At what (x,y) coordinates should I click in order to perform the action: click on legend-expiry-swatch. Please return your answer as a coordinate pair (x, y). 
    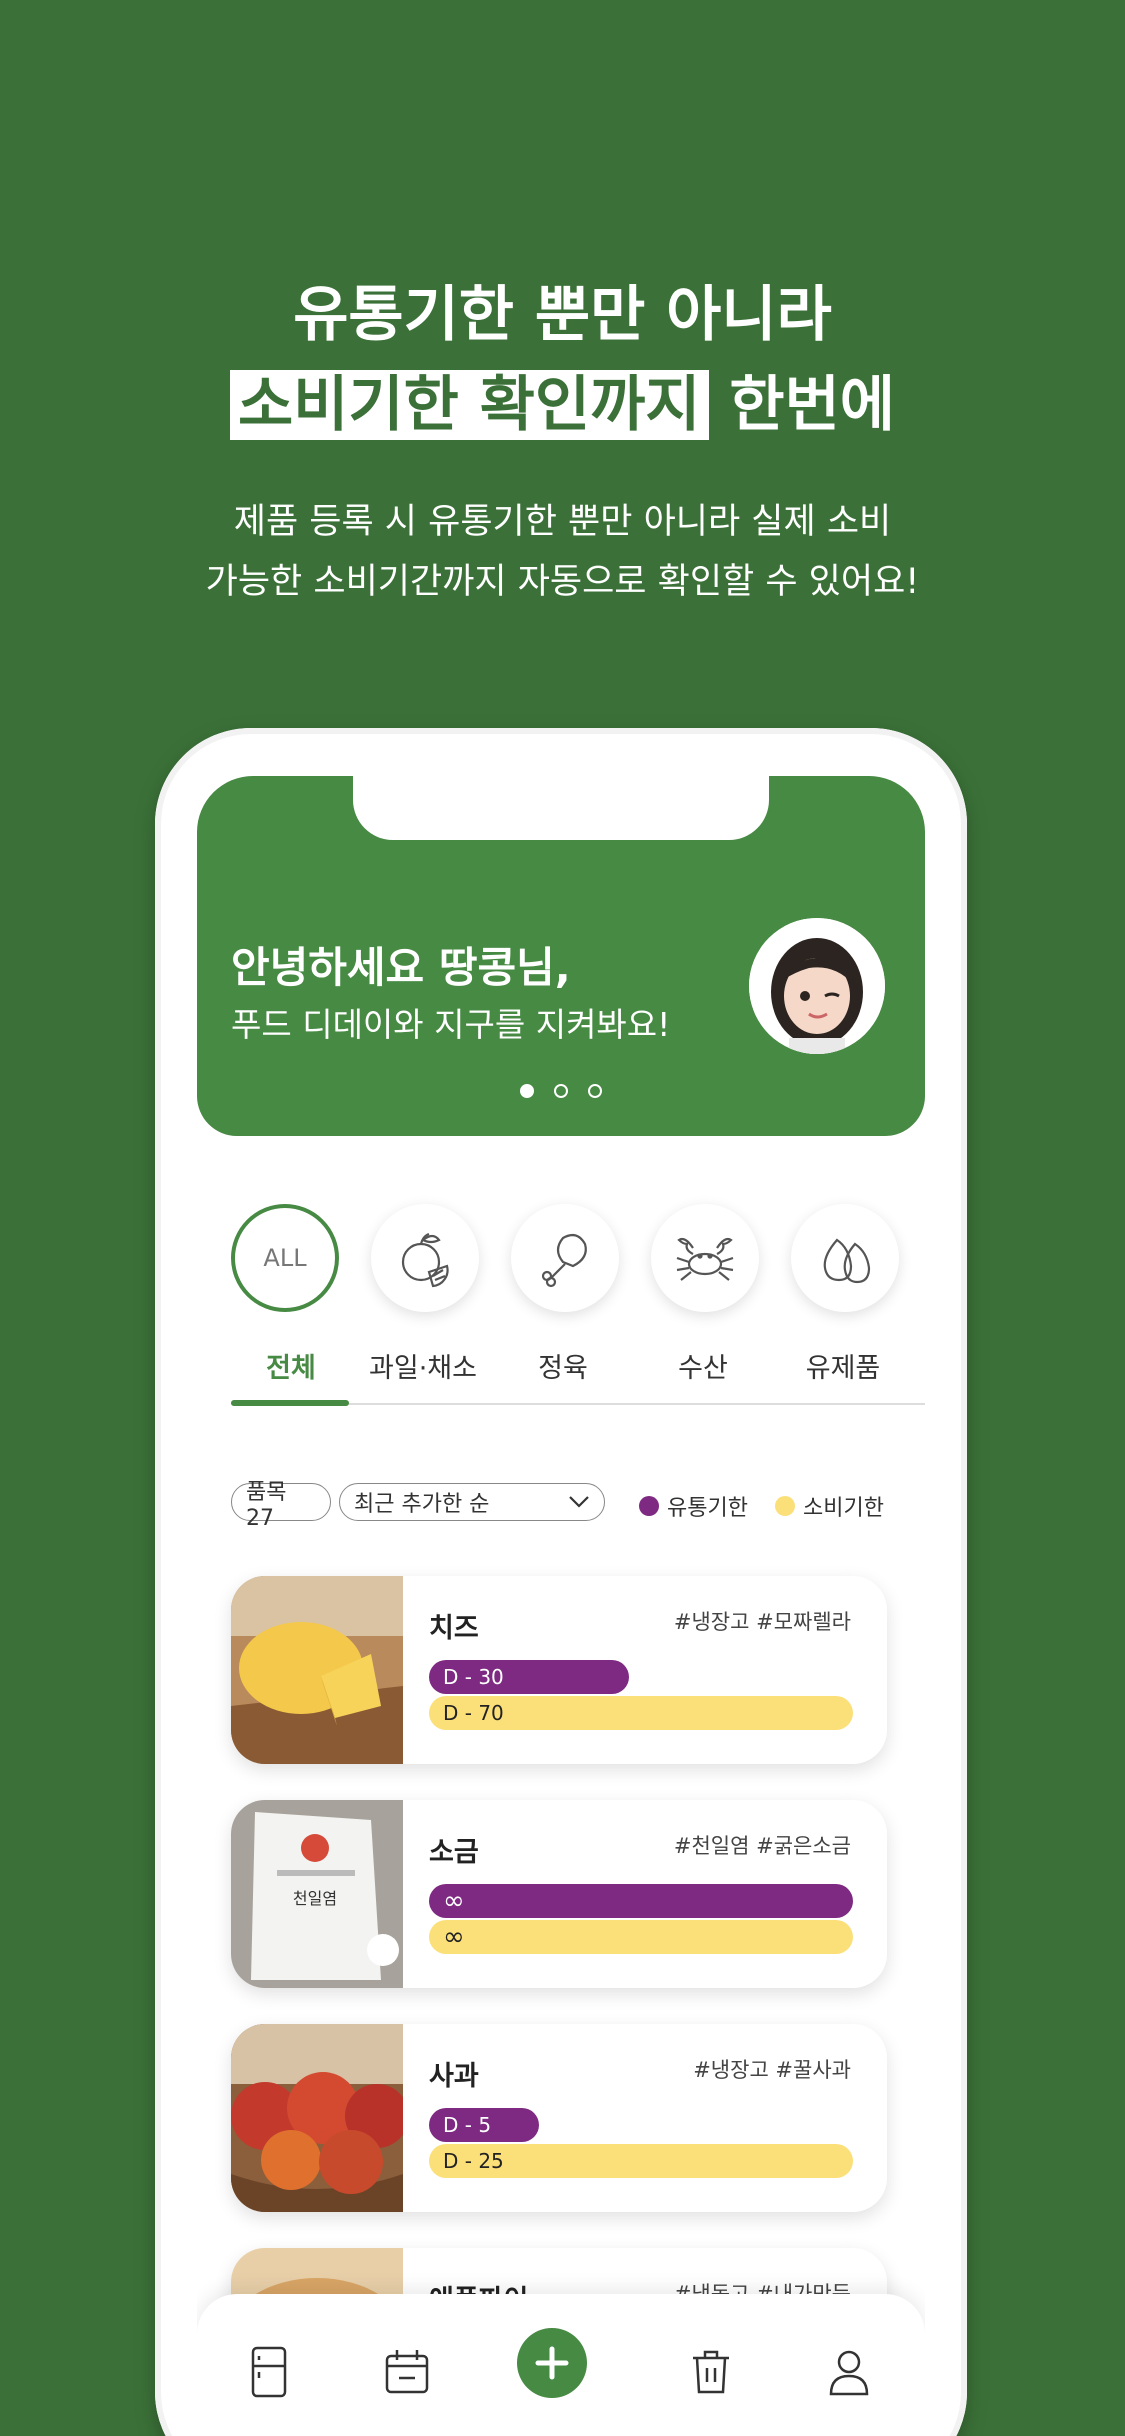
    Looking at the image, I should click on (649, 1506).